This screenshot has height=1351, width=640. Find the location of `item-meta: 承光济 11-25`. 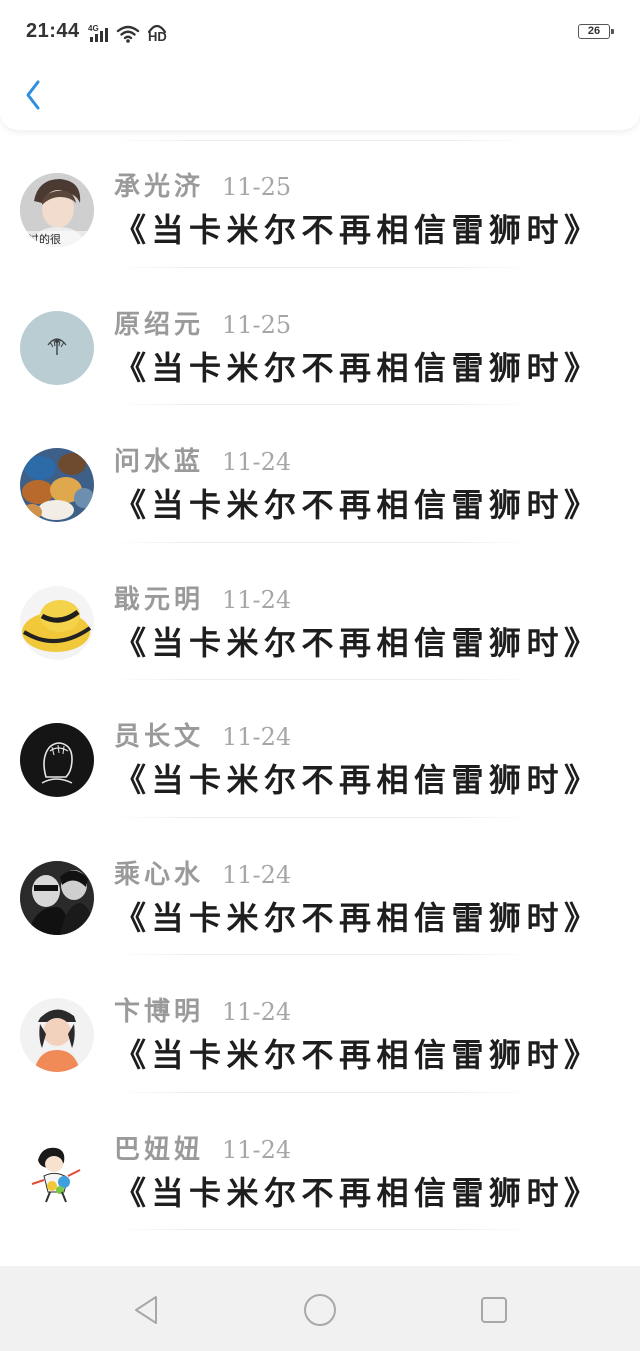

item-meta: 承光济 11-25 is located at coordinates (203, 184).